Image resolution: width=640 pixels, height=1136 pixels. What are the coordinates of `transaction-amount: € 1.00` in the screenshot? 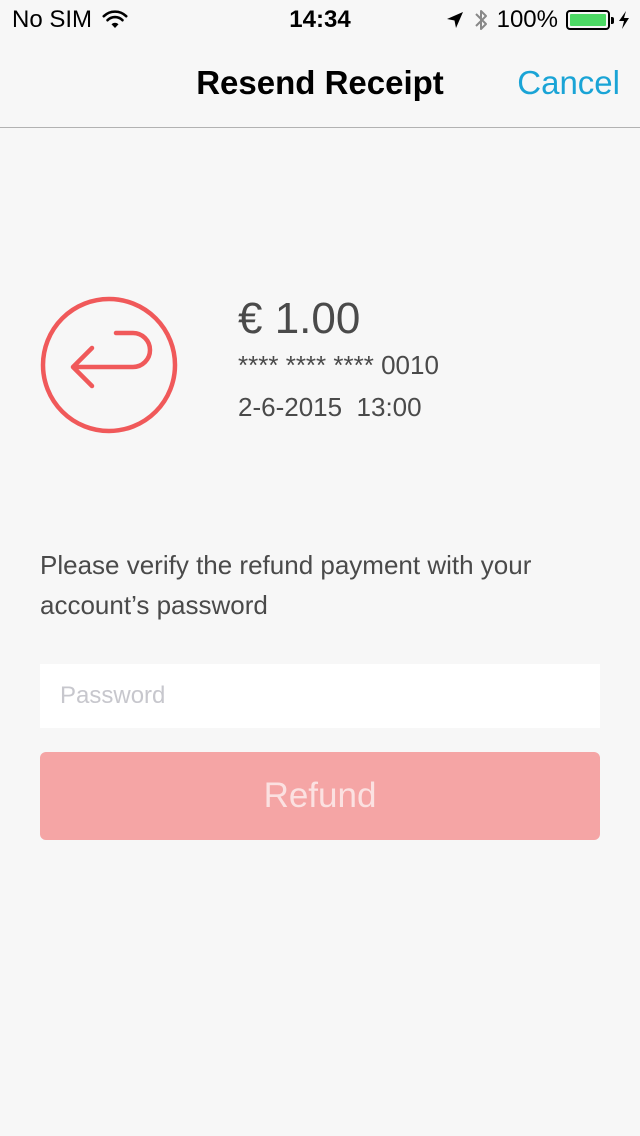 It's located at (299, 318).